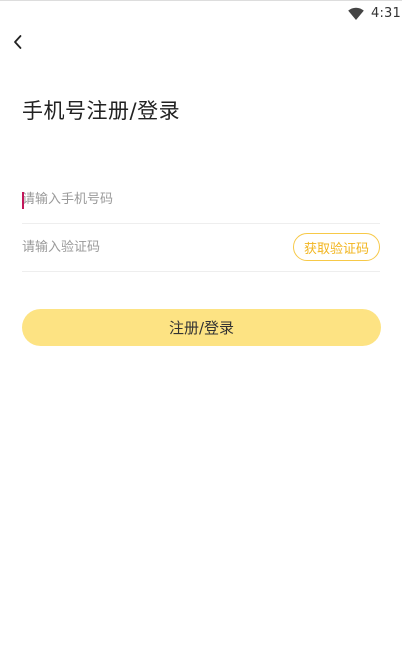 The width and height of the screenshot is (402, 661). I want to click on back-button, so click(18, 42).